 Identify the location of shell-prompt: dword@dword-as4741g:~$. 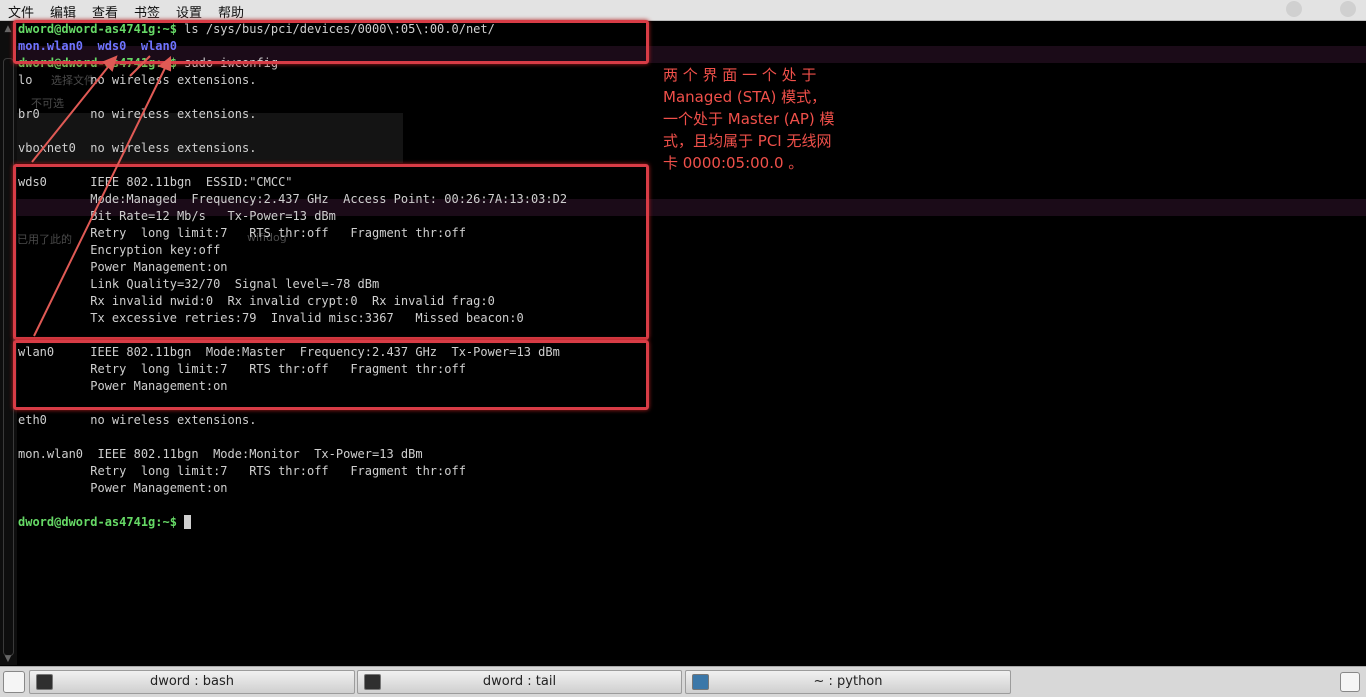
(97, 522).